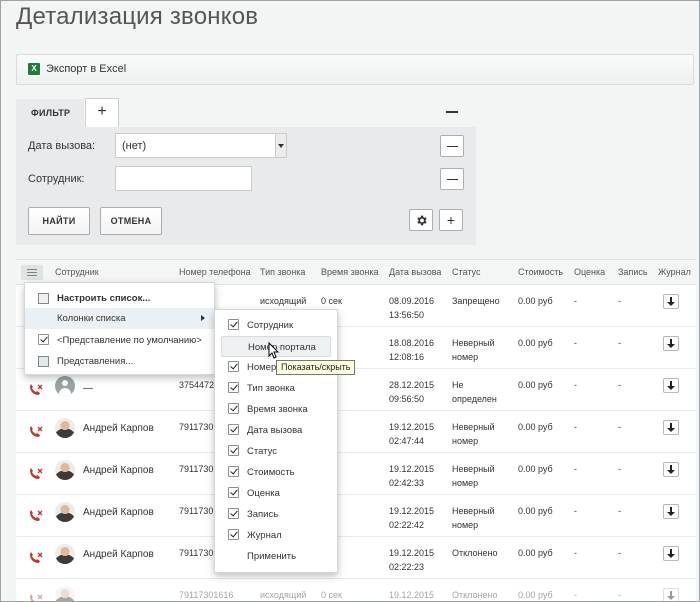 The width and height of the screenshot is (700, 602). What do you see at coordinates (451, 220) in the screenshot?
I see `add-field-button: +` at bounding box center [451, 220].